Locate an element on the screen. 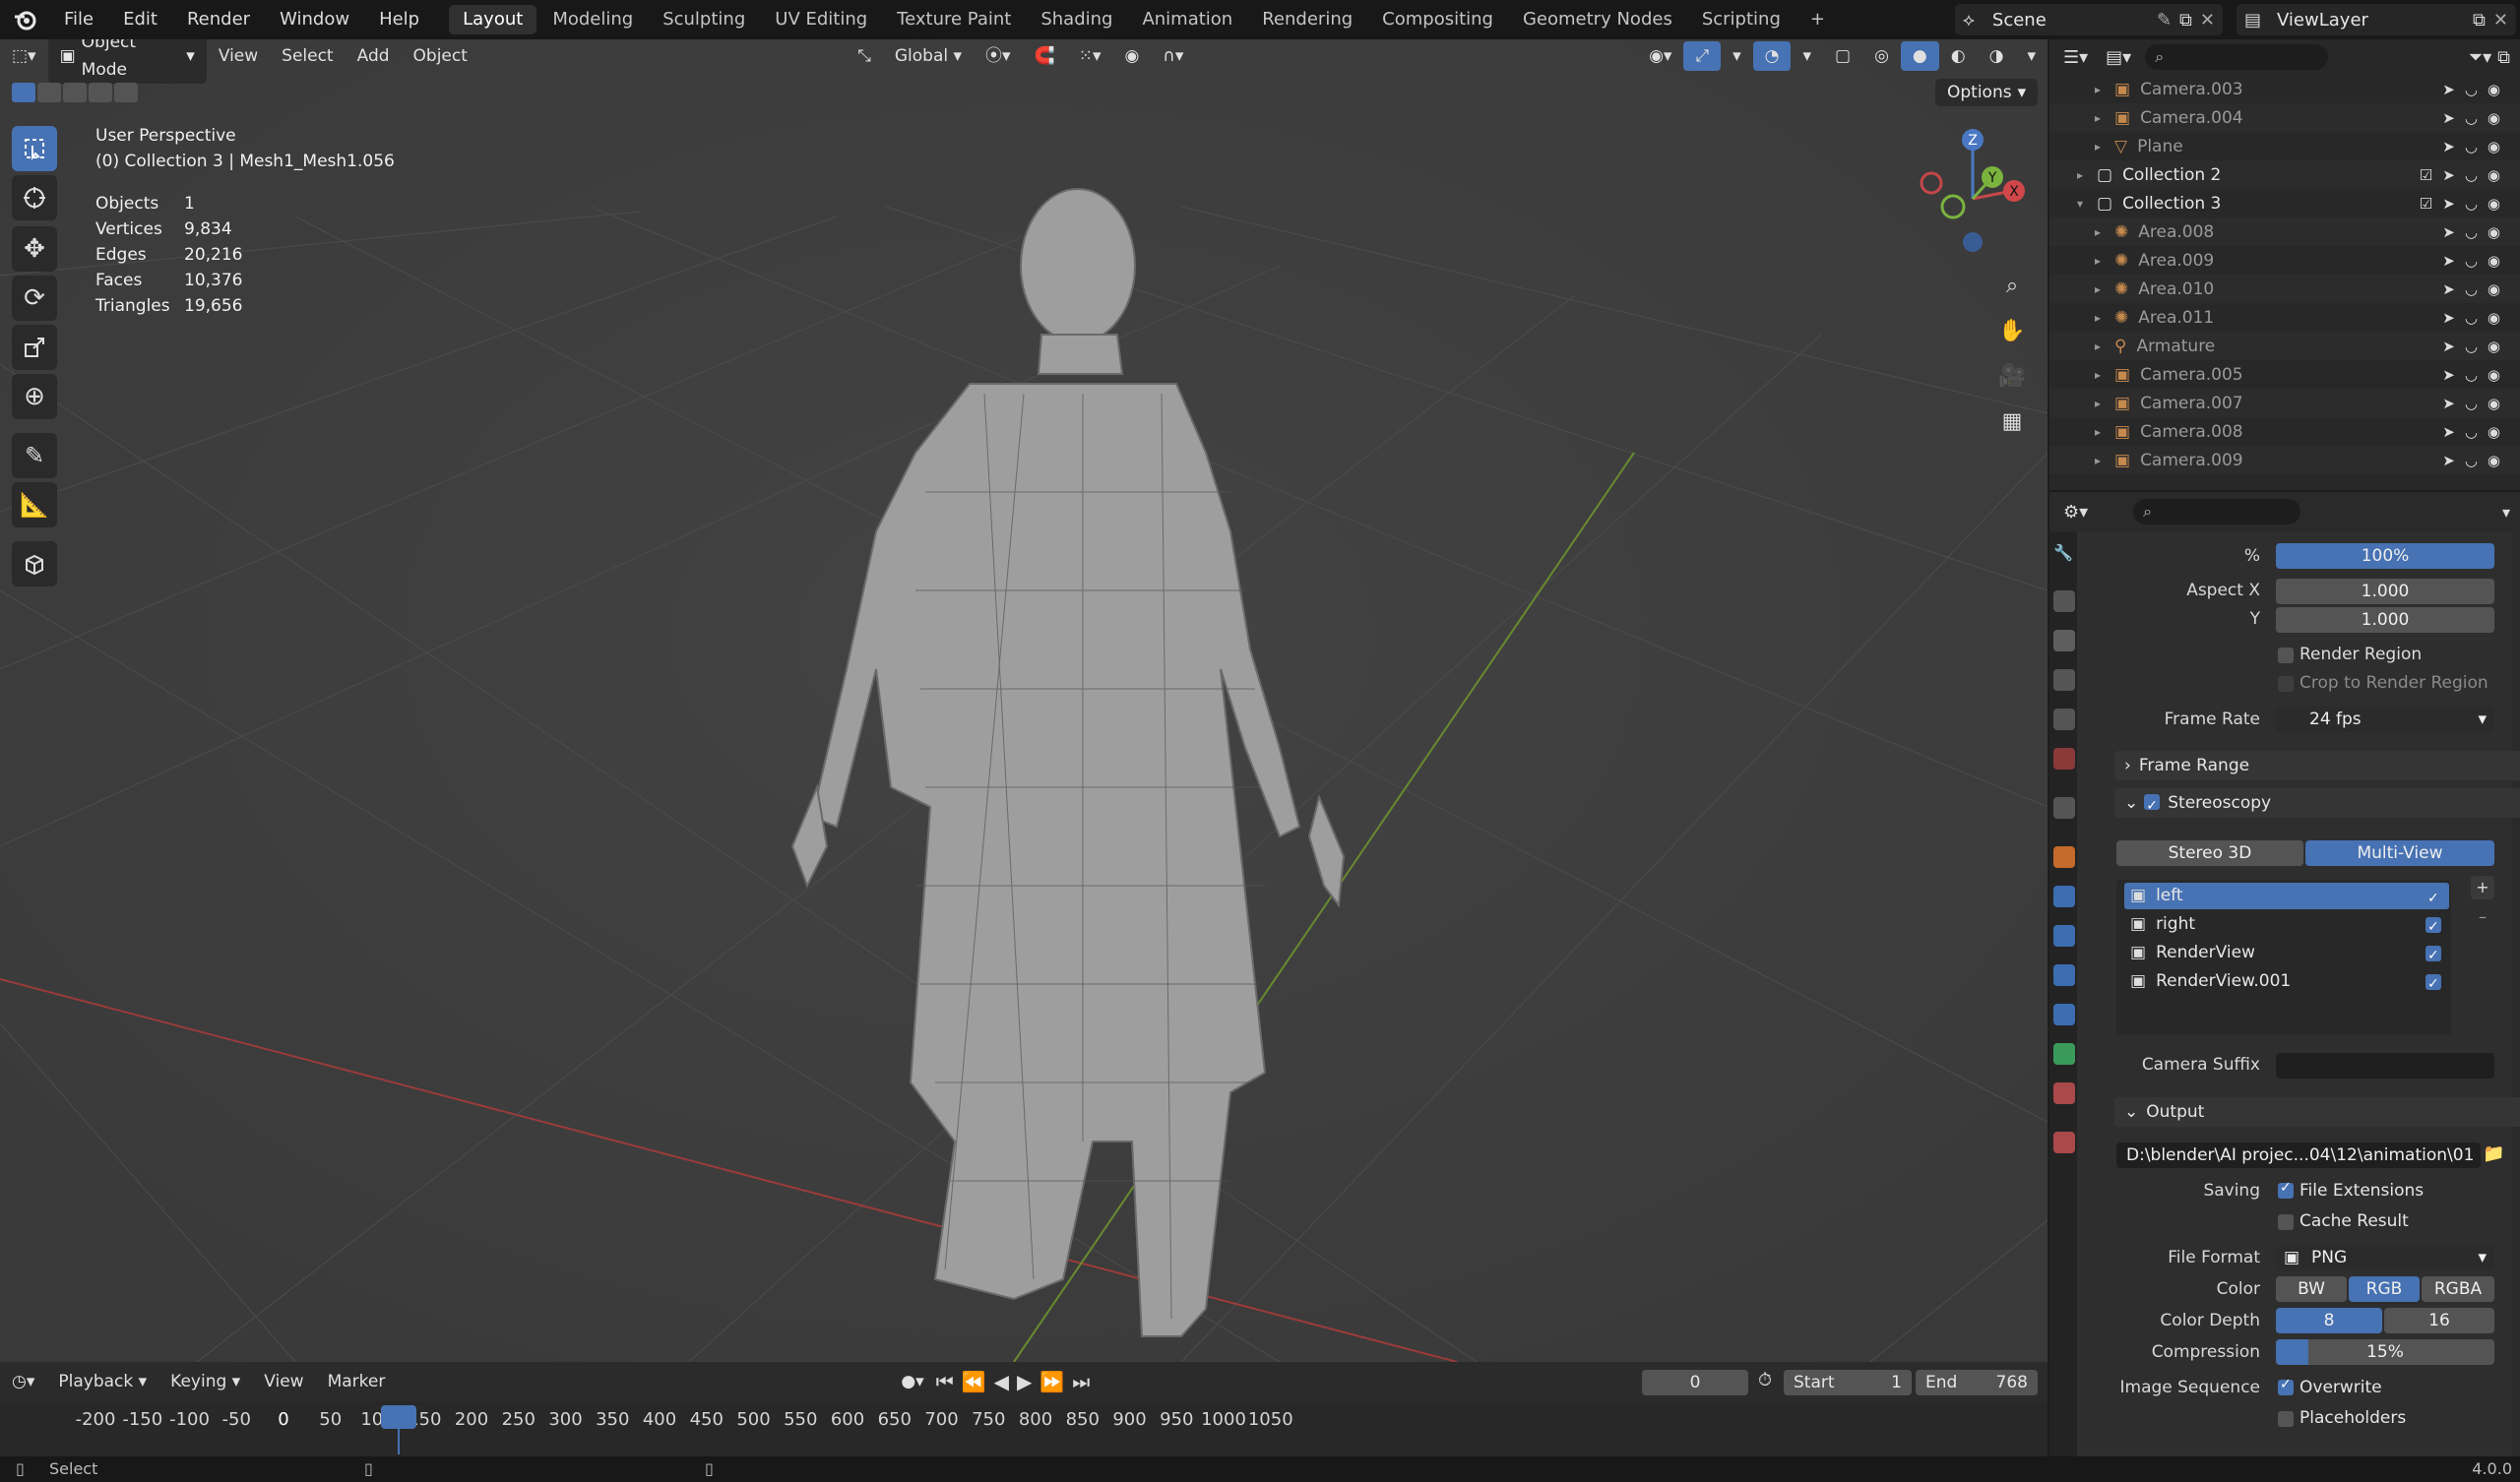  data-tab-icon is located at coordinates (2064, 1054).